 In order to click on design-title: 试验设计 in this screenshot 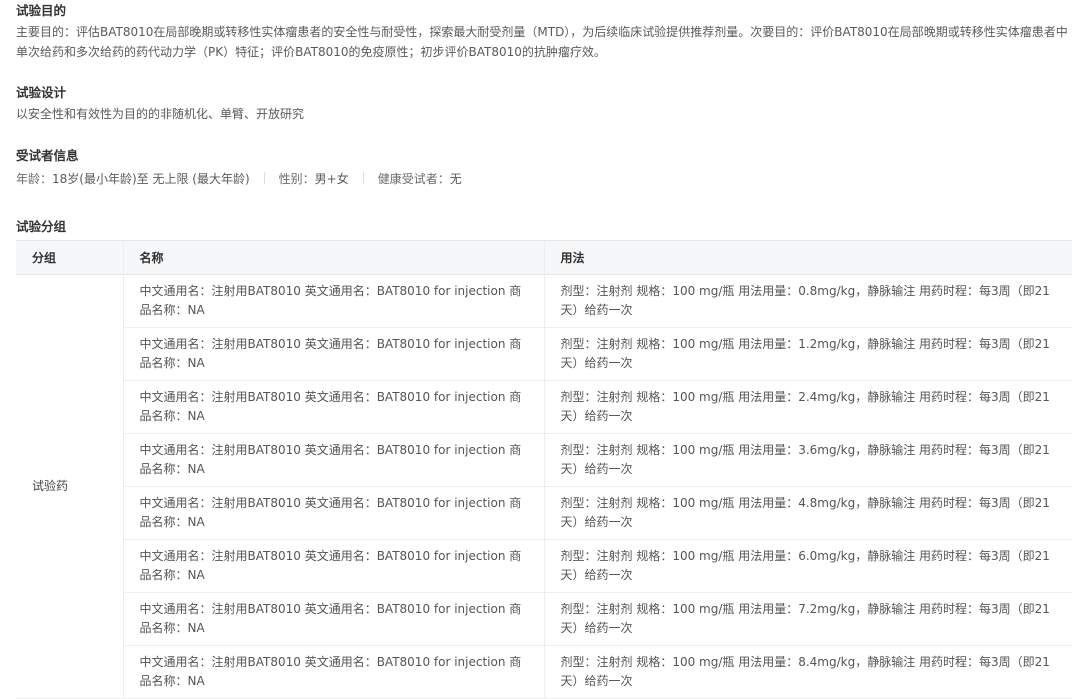, I will do `click(41, 92)`.